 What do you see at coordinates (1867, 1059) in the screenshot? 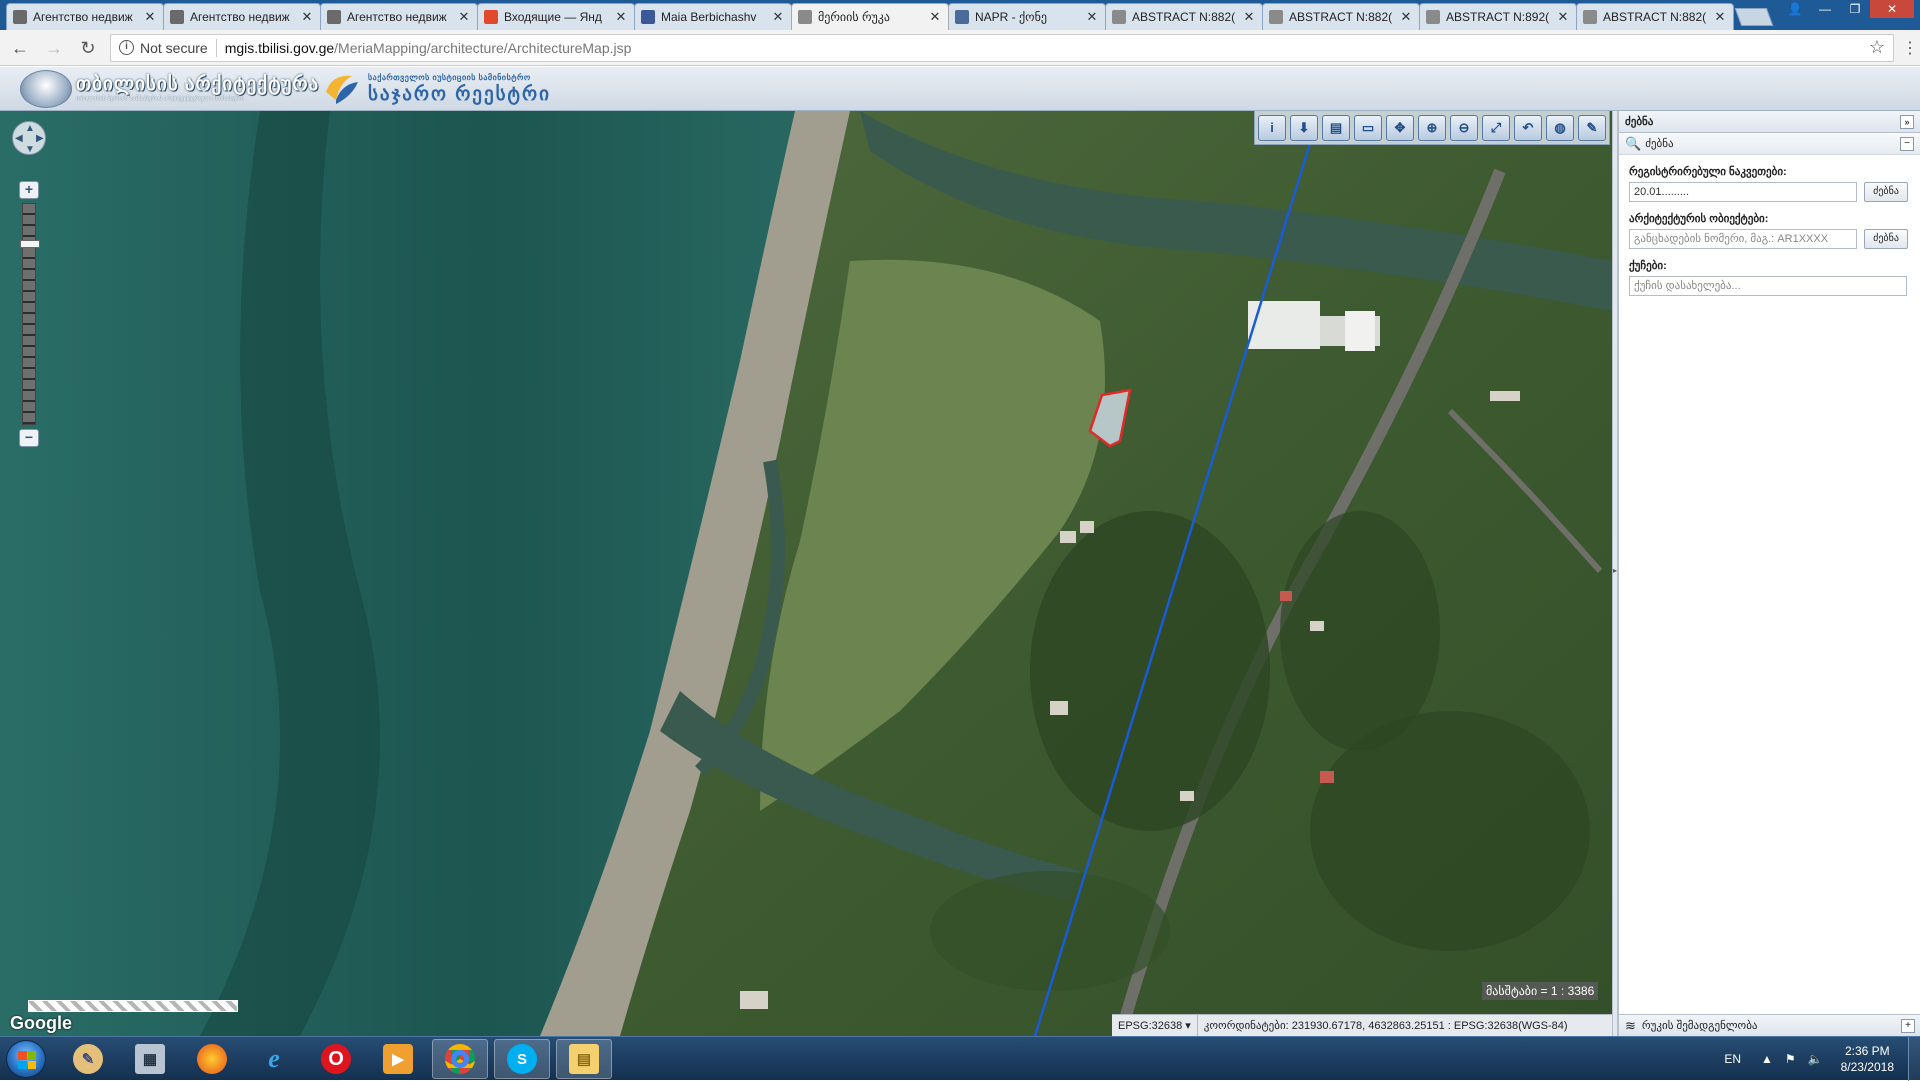
I see `clock: 2:36 PM 8/23/2018` at bounding box center [1867, 1059].